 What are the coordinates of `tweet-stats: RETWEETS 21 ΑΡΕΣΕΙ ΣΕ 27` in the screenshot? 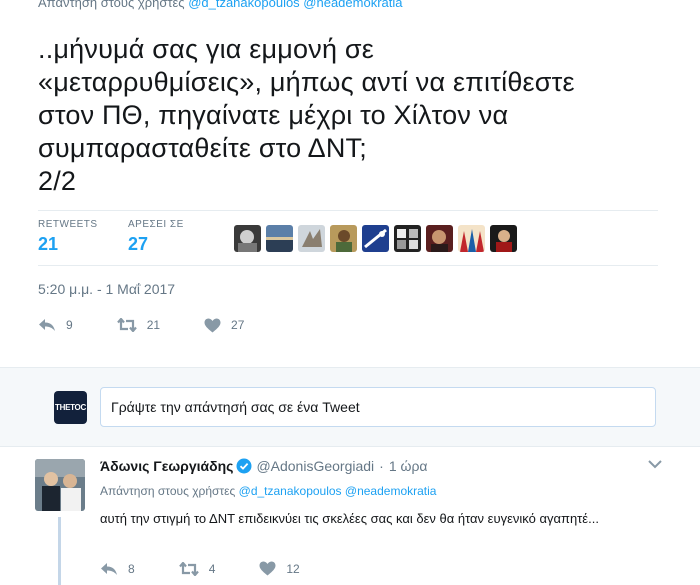 It's located at (348, 238).